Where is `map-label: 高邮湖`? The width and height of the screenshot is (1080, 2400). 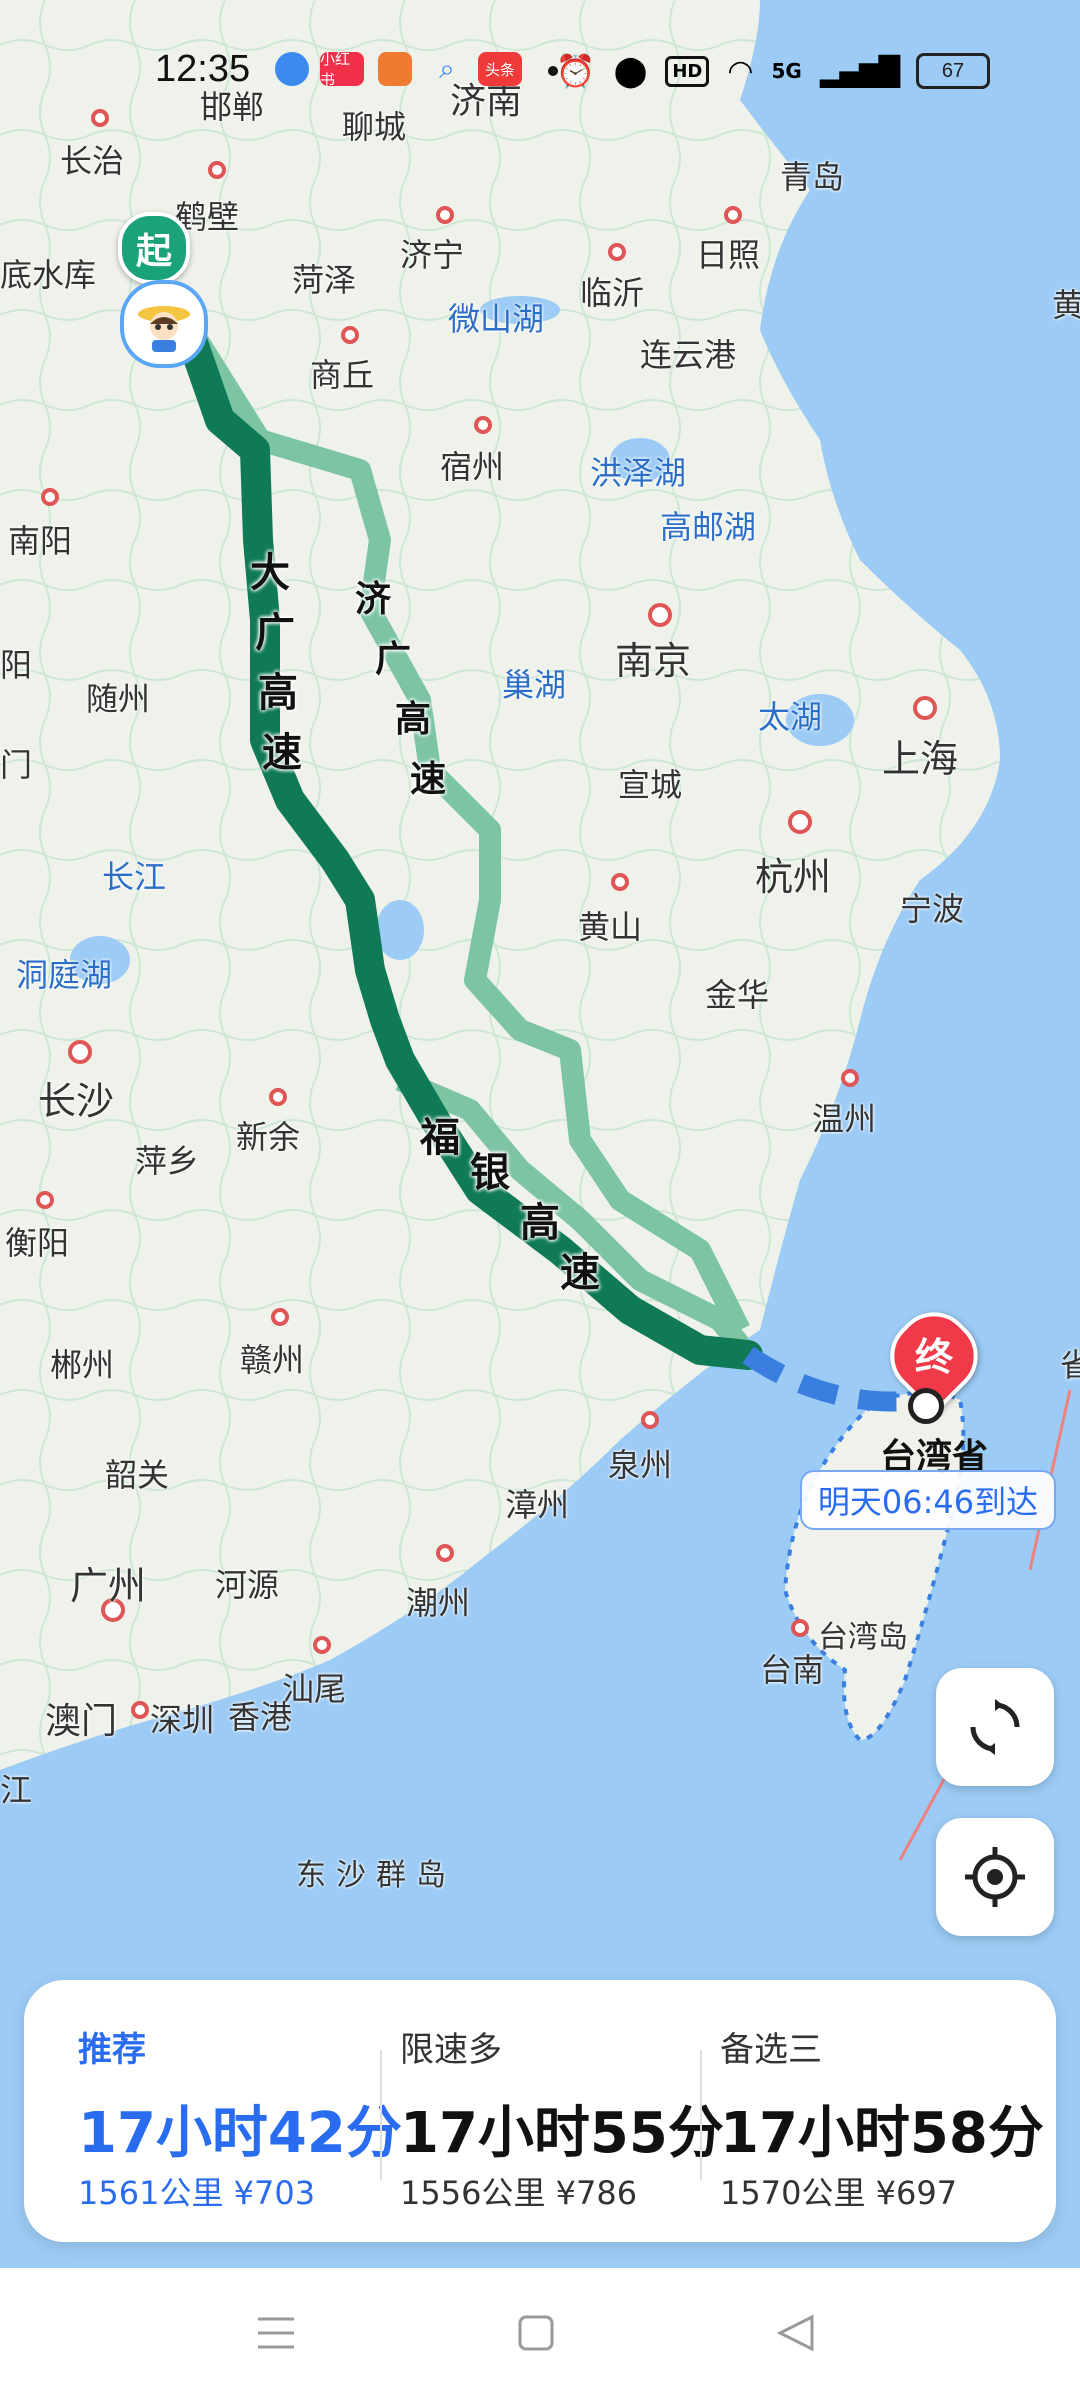
map-label: 高邮湖 is located at coordinates (708, 527).